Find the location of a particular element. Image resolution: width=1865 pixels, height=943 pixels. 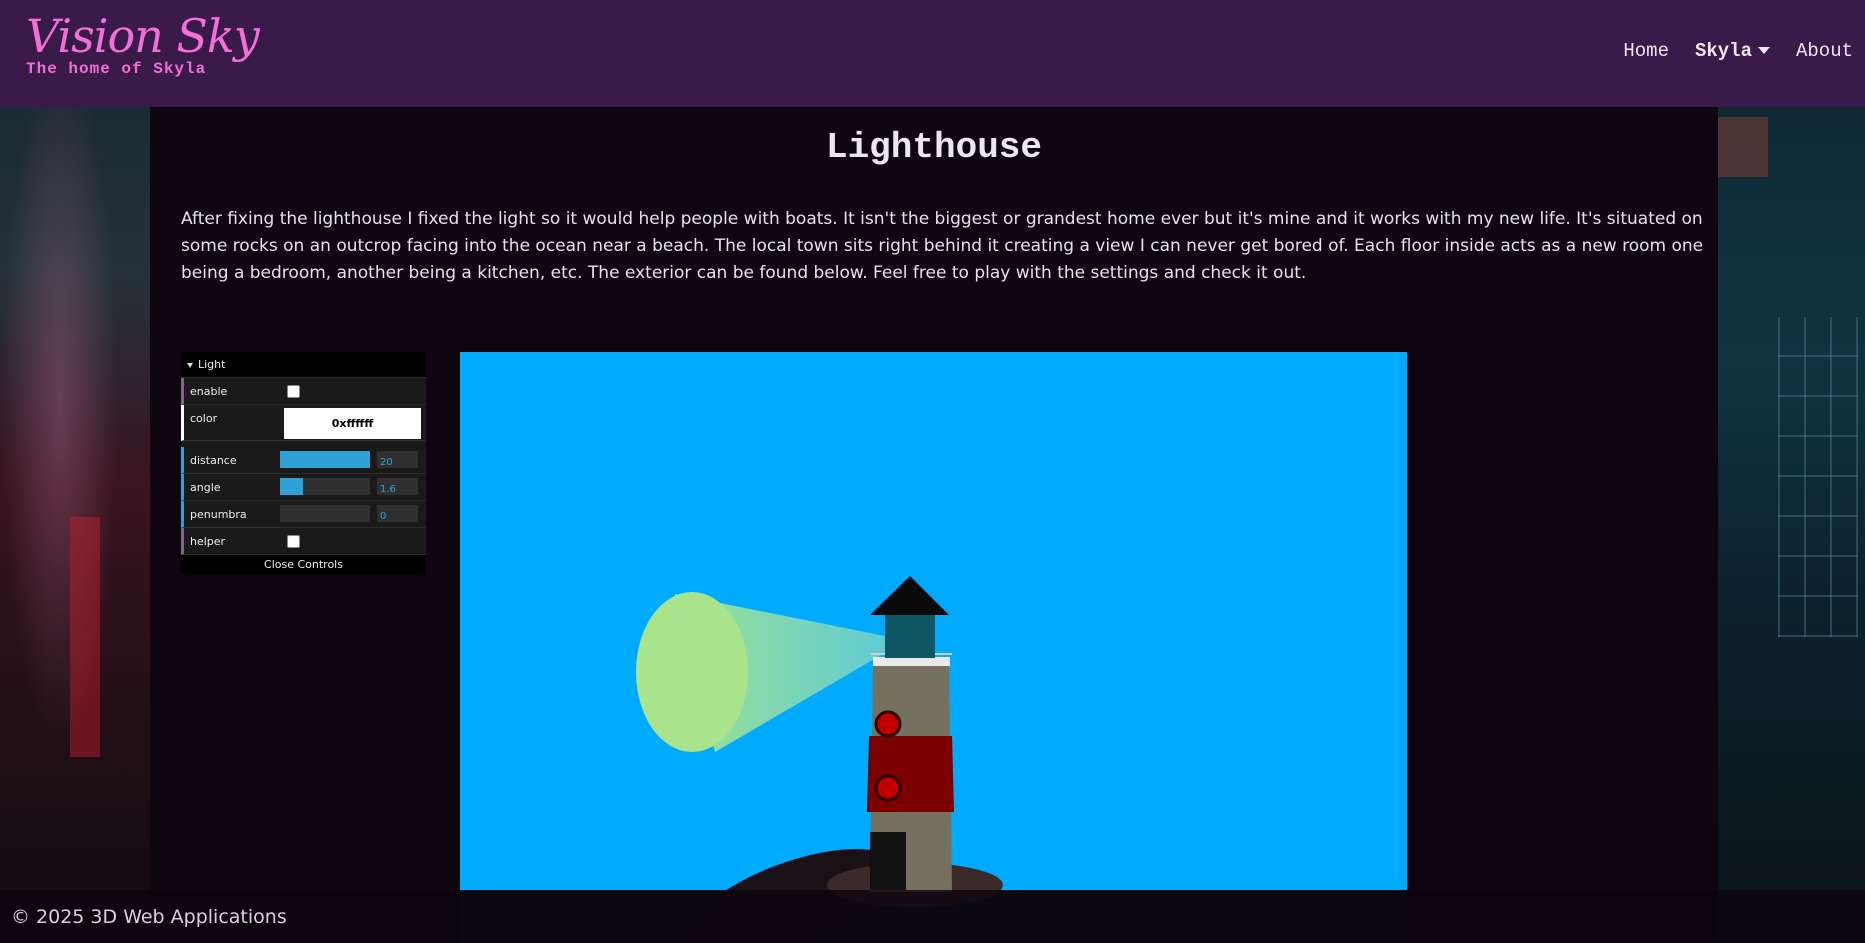

close-controls-button: Close Controls is located at coordinates (303, 565).